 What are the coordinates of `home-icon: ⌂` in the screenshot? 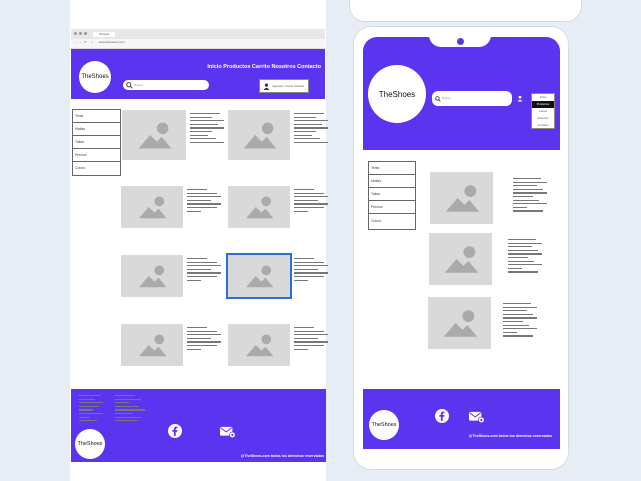 It's located at (92, 42).